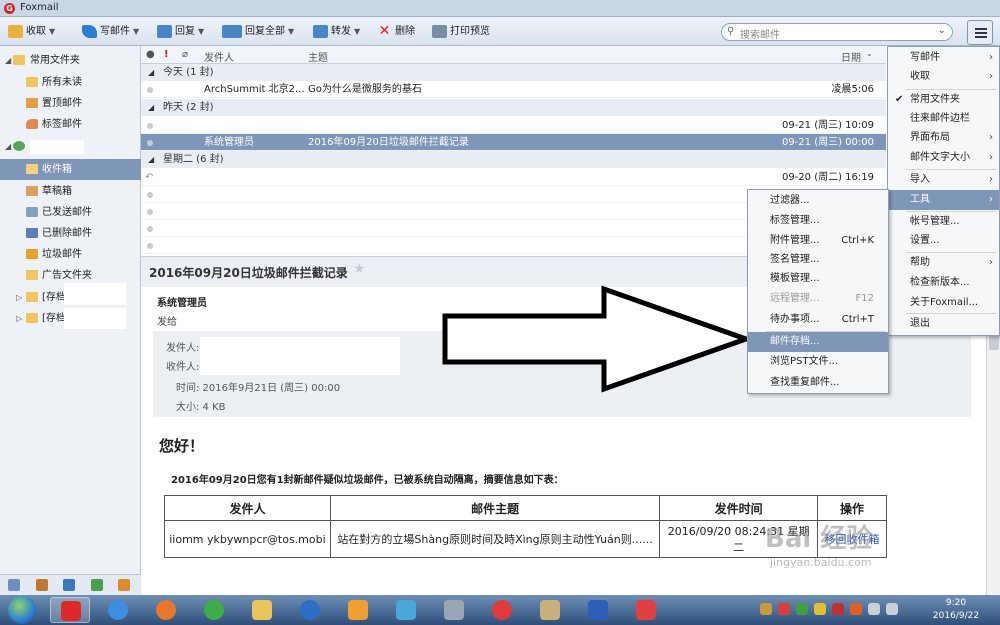 Image resolution: width=1000 pixels, height=625 pixels. Describe the element at coordinates (262, 610) in the screenshot. I see `taskbar-explorer` at that location.